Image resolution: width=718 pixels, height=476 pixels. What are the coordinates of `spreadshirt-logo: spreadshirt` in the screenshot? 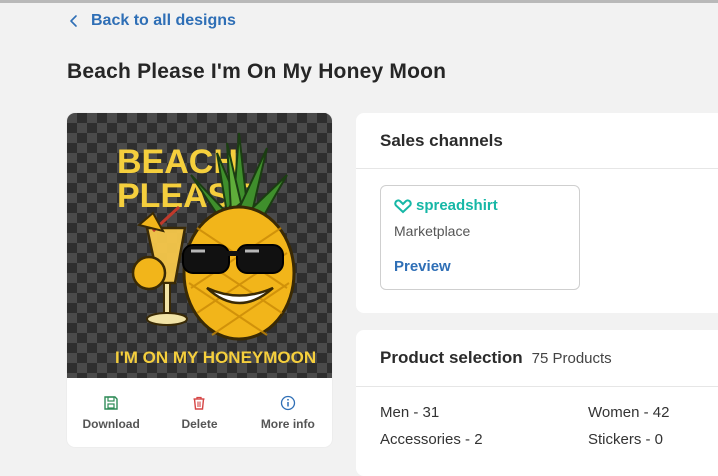 It's located at (446, 205).